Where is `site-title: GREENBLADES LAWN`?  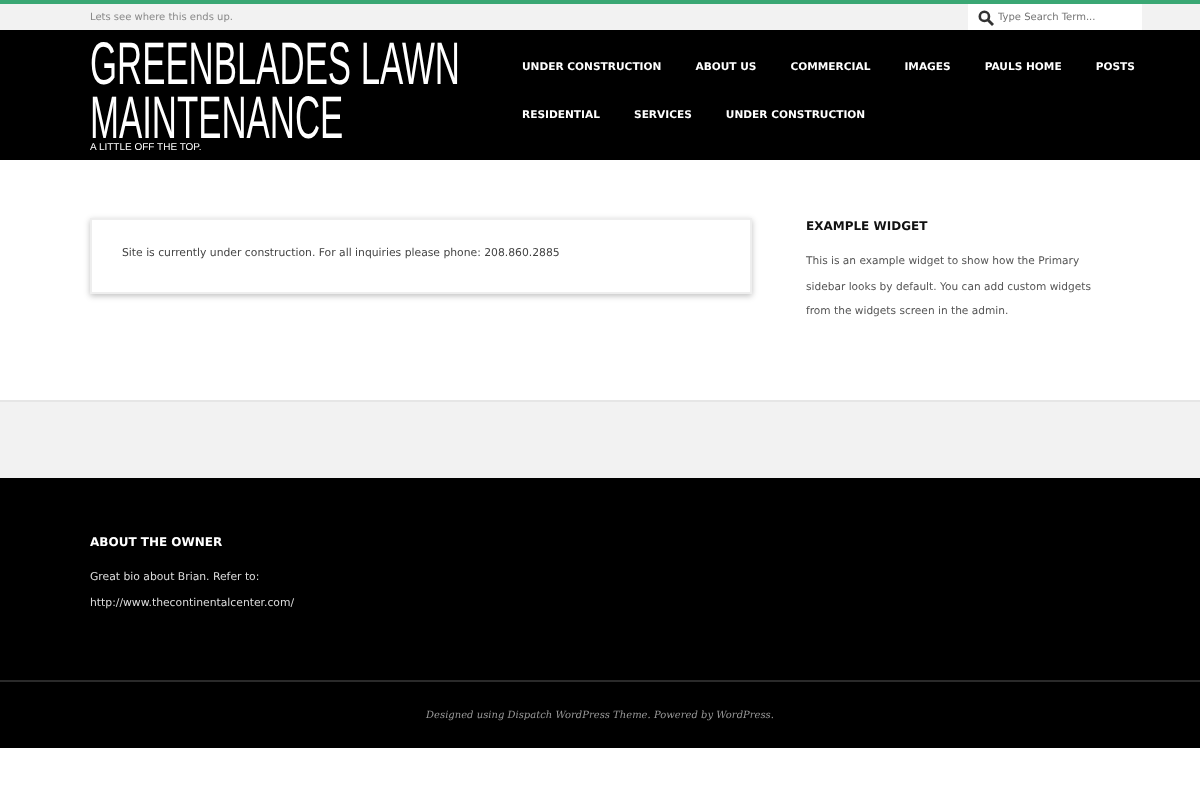 site-title: GREENBLADES LAWN is located at coordinates (275, 65).